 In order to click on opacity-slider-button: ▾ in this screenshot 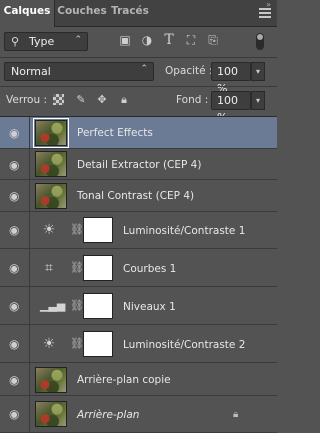, I will do `click(258, 71)`.